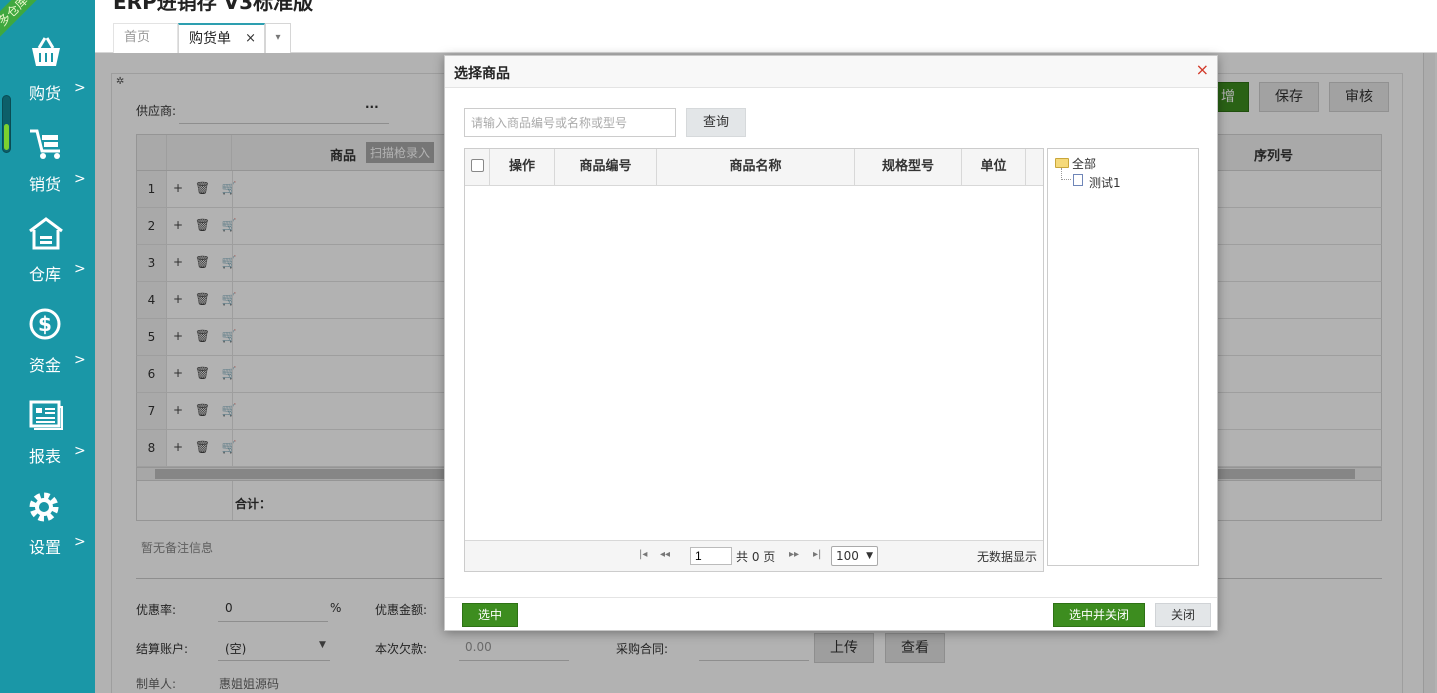 This screenshot has width=1437, height=693. What do you see at coordinates (45, 144) in the screenshot?
I see `cart-icon` at bounding box center [45, 144].